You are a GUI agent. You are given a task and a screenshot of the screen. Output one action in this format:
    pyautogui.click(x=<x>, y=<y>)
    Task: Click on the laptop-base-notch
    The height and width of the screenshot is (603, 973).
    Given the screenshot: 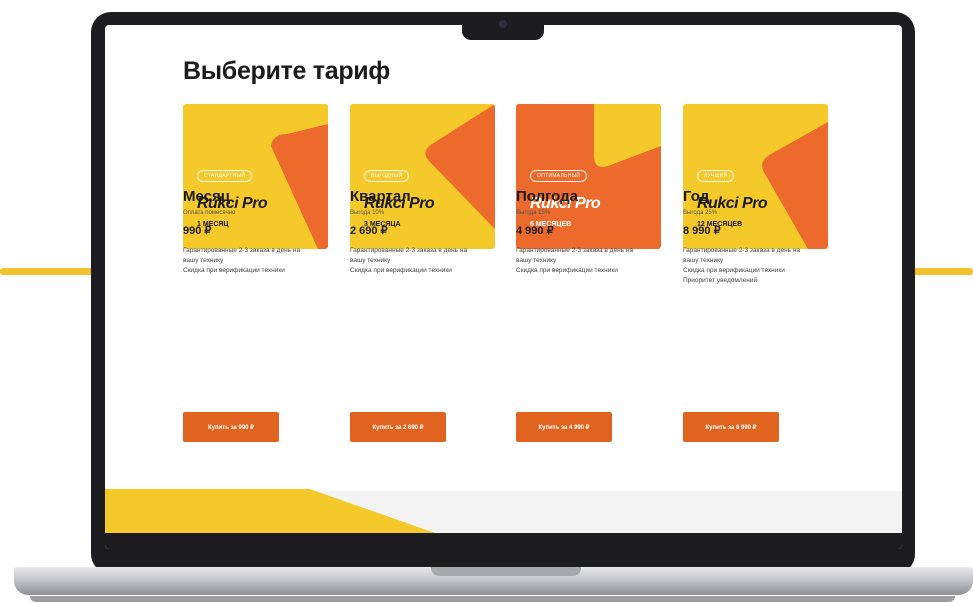 What is the action you would take?
    pyautogui.click(x=506, y=571)
    